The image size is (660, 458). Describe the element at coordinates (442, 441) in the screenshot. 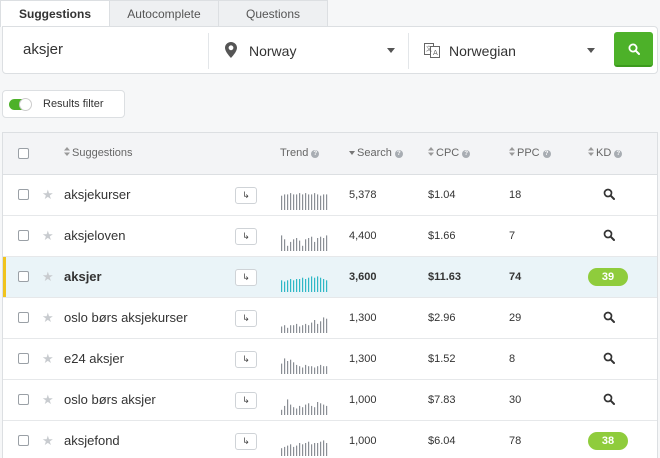

I see `cpc-cell: $6.04` at that location.